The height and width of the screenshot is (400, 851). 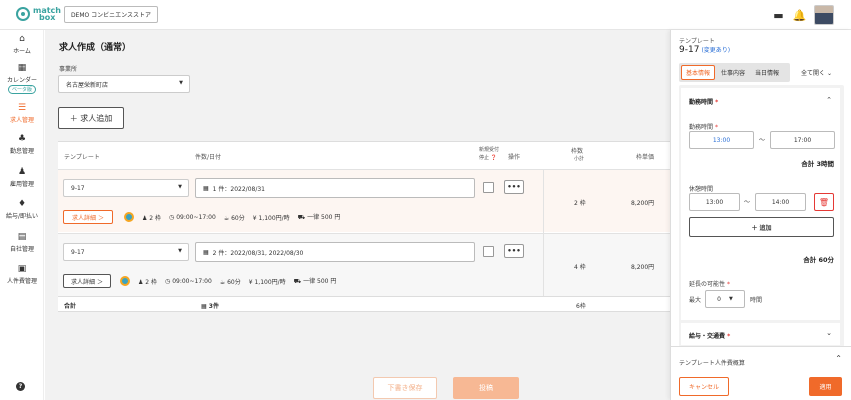 I want to click on sidebar-item-label: 給与/即払い, so click(x=22, y=216).